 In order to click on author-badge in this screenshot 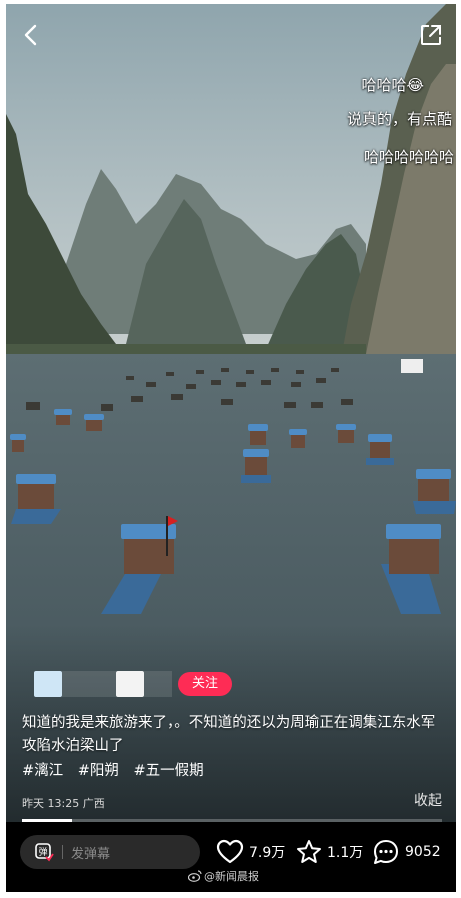, I will do `click(130, 684)`.